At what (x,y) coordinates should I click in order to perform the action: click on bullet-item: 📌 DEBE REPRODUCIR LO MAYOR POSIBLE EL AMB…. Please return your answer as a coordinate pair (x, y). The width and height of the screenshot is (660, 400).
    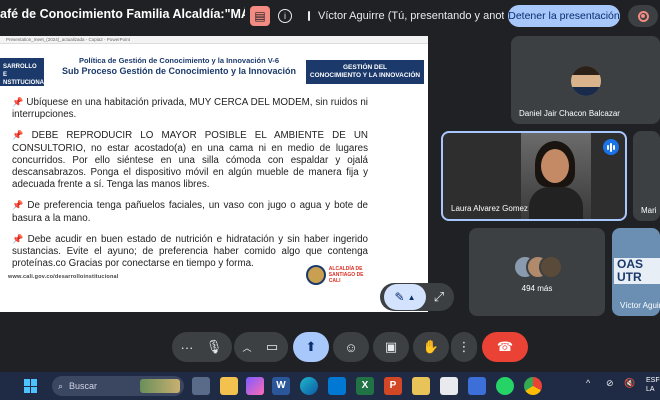
    Looking at the image, I should click on (190, 160).